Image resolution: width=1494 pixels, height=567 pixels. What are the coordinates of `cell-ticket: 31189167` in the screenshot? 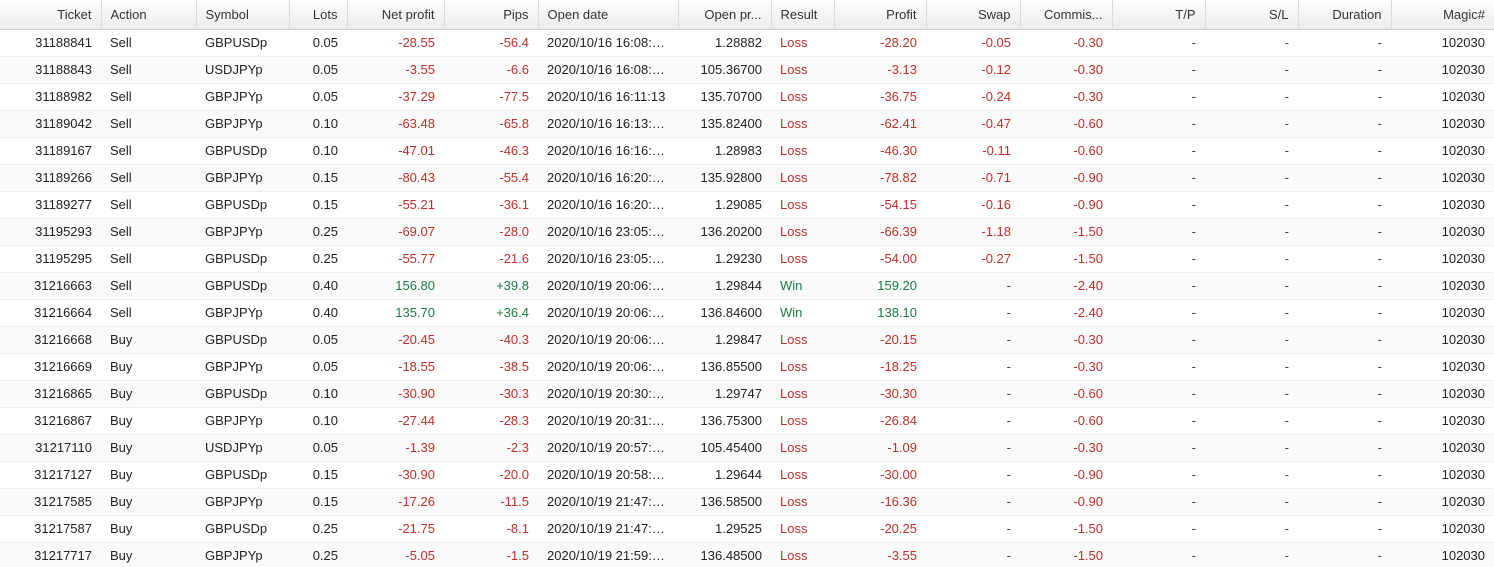 It's located at (50, 151).